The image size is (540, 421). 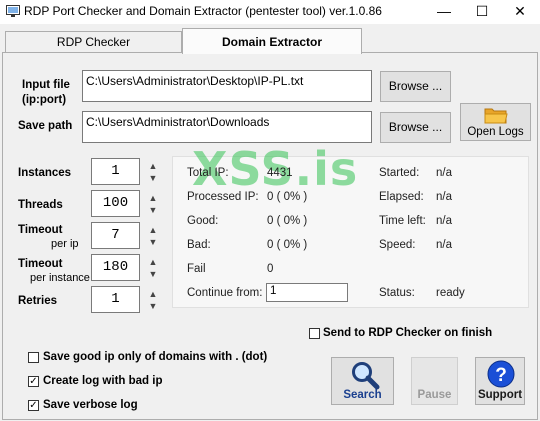 What do you see at coordinates (287, 245) in the screenshot?
I see `bad-value: 0 ( 0% )` at bounding box center [287, 245].